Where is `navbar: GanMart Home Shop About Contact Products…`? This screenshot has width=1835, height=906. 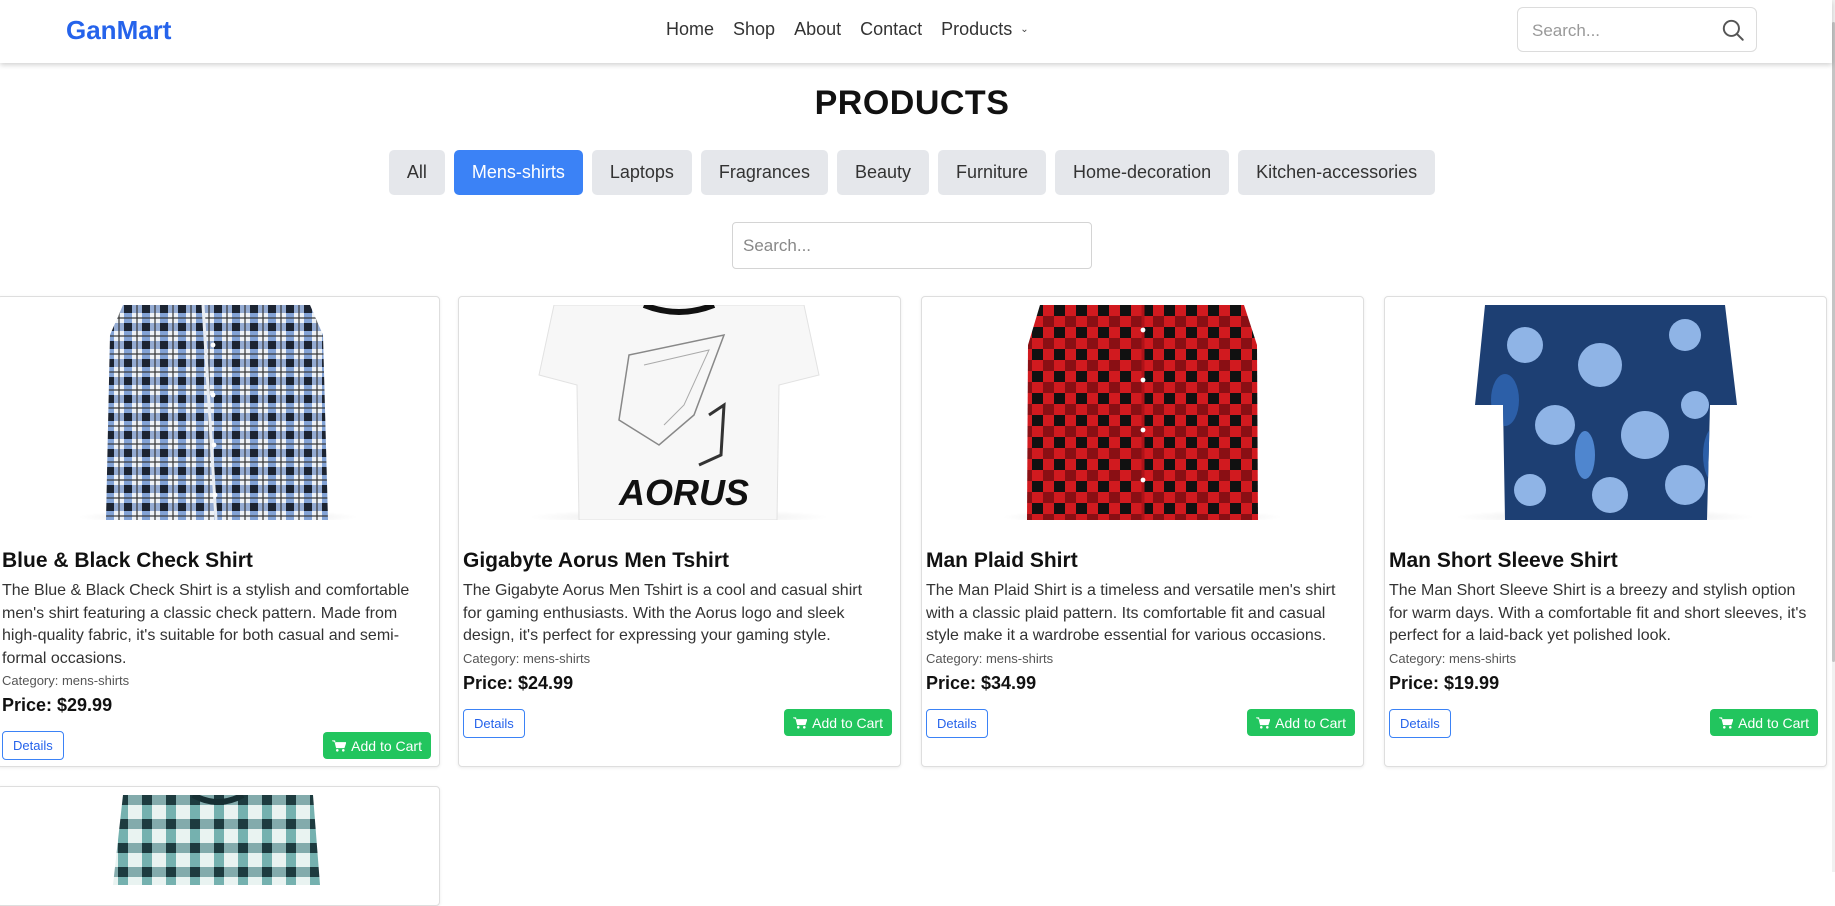 navbar: GanMart Home Shop About Contact Products… is located at coordinates (916, 31).